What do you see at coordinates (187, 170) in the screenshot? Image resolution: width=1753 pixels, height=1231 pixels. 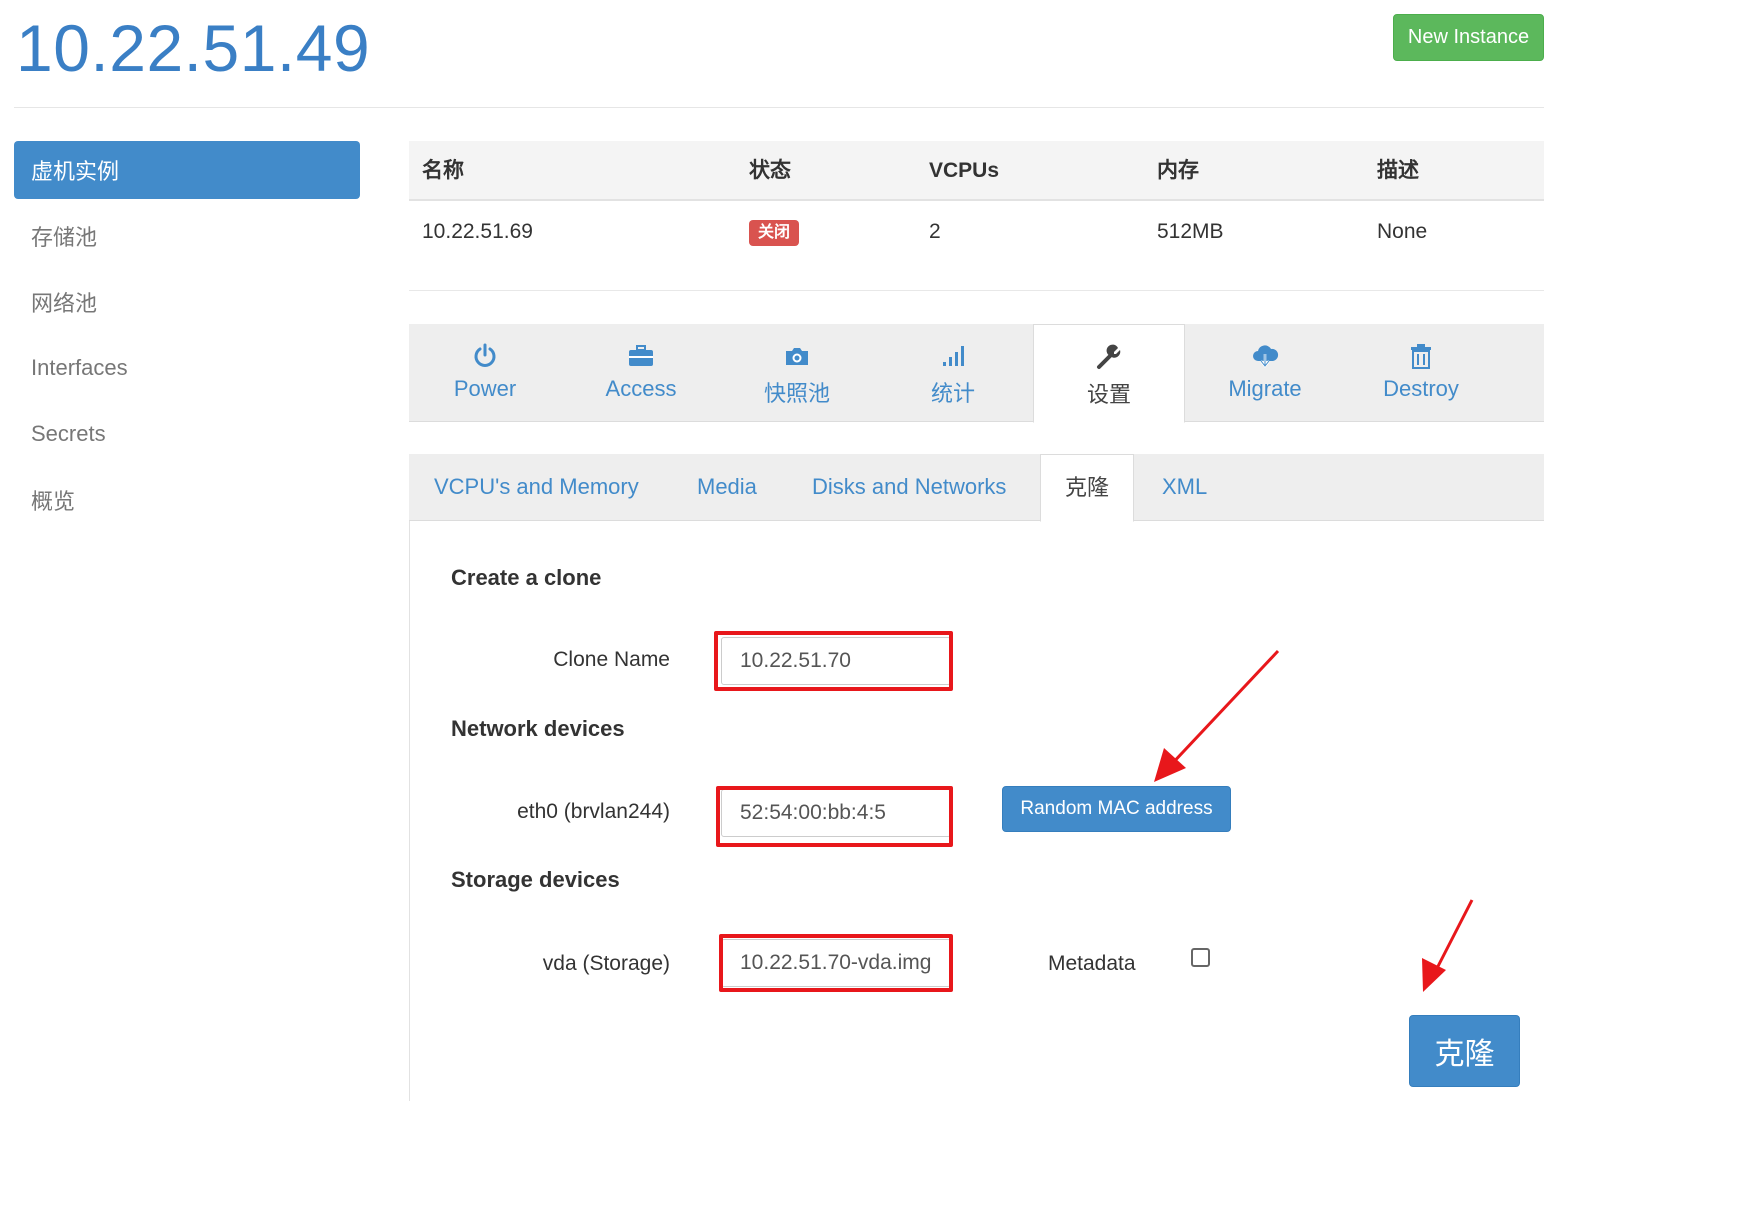 I see `sidebar-item-instances: 虚机实例` at bounding box center [187, 170].